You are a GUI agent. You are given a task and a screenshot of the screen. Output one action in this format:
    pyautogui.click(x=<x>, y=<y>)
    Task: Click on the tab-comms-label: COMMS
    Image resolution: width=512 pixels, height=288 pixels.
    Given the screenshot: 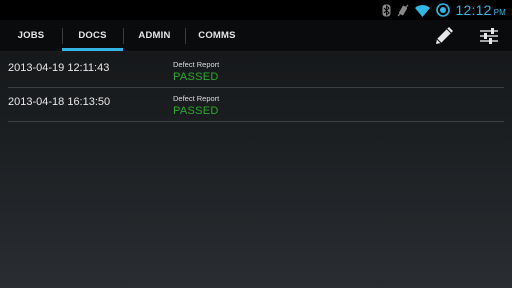 What is the action you would take?
    pyautogui.click(x=217, y=35)
    